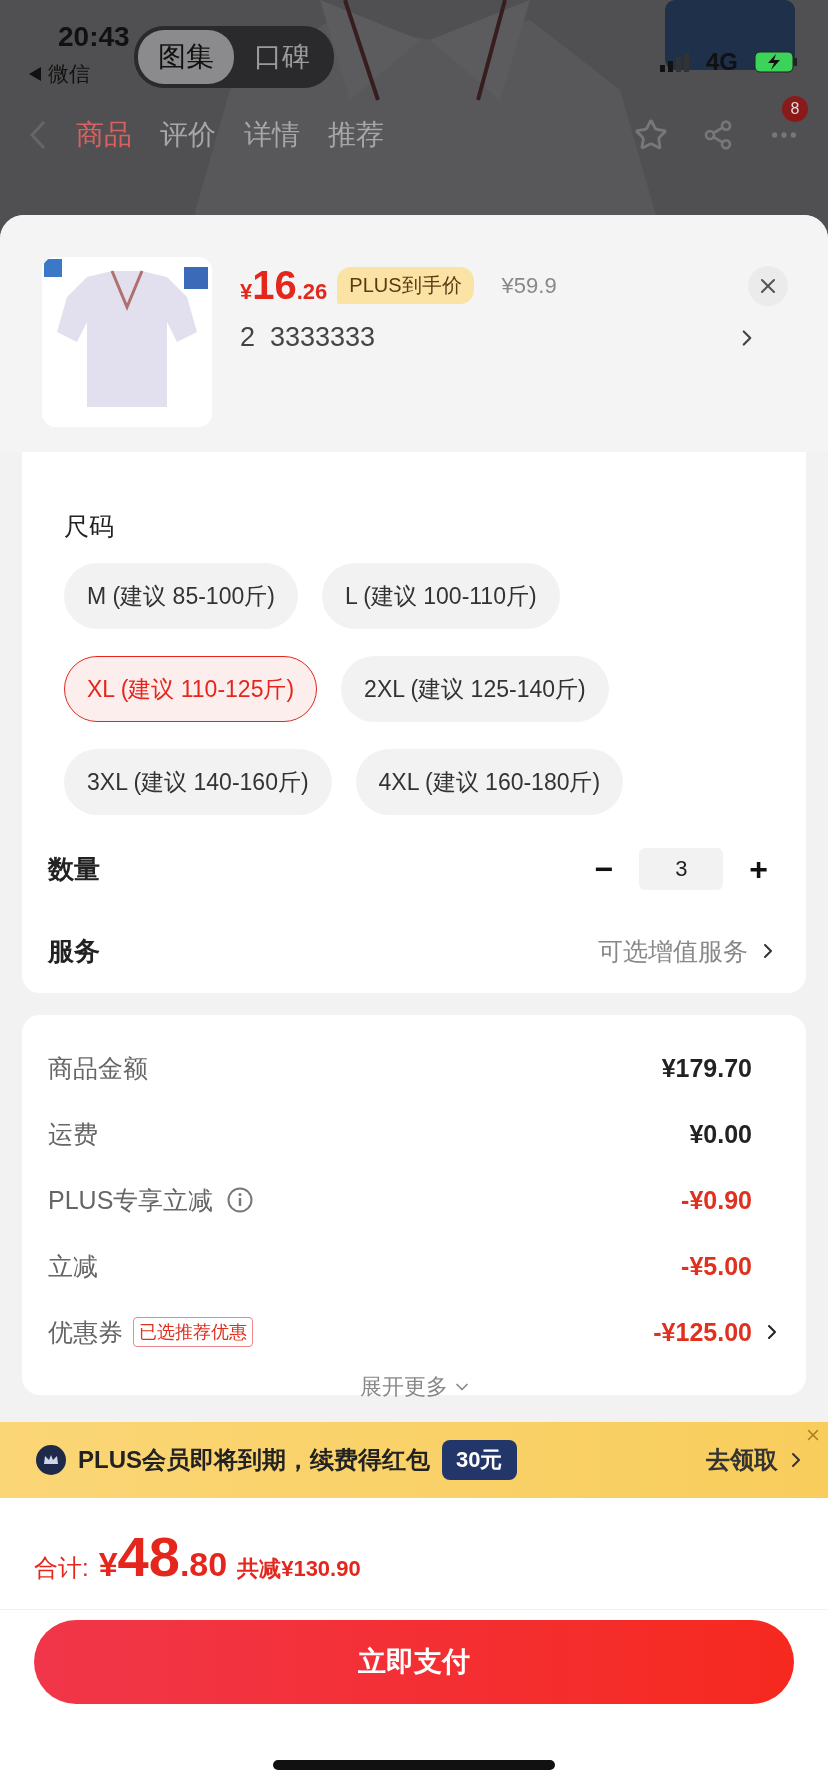 Image resolution: width=828 pixels, height=1792 pixels. What do you see at coordinates (35, 73) in the screenshot?
I see `back-triangle-icon` at bounding box center [35, 73].